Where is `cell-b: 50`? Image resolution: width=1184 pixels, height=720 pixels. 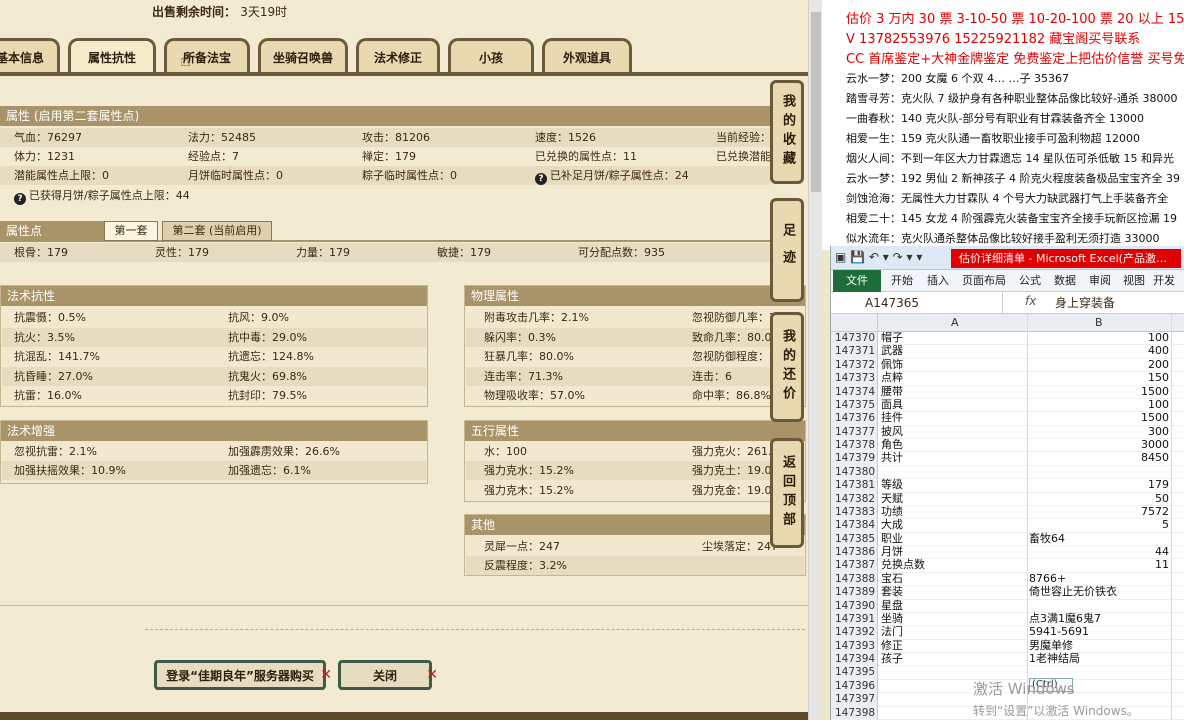
cell-b: 50 is located at coordinates (1099, 498).